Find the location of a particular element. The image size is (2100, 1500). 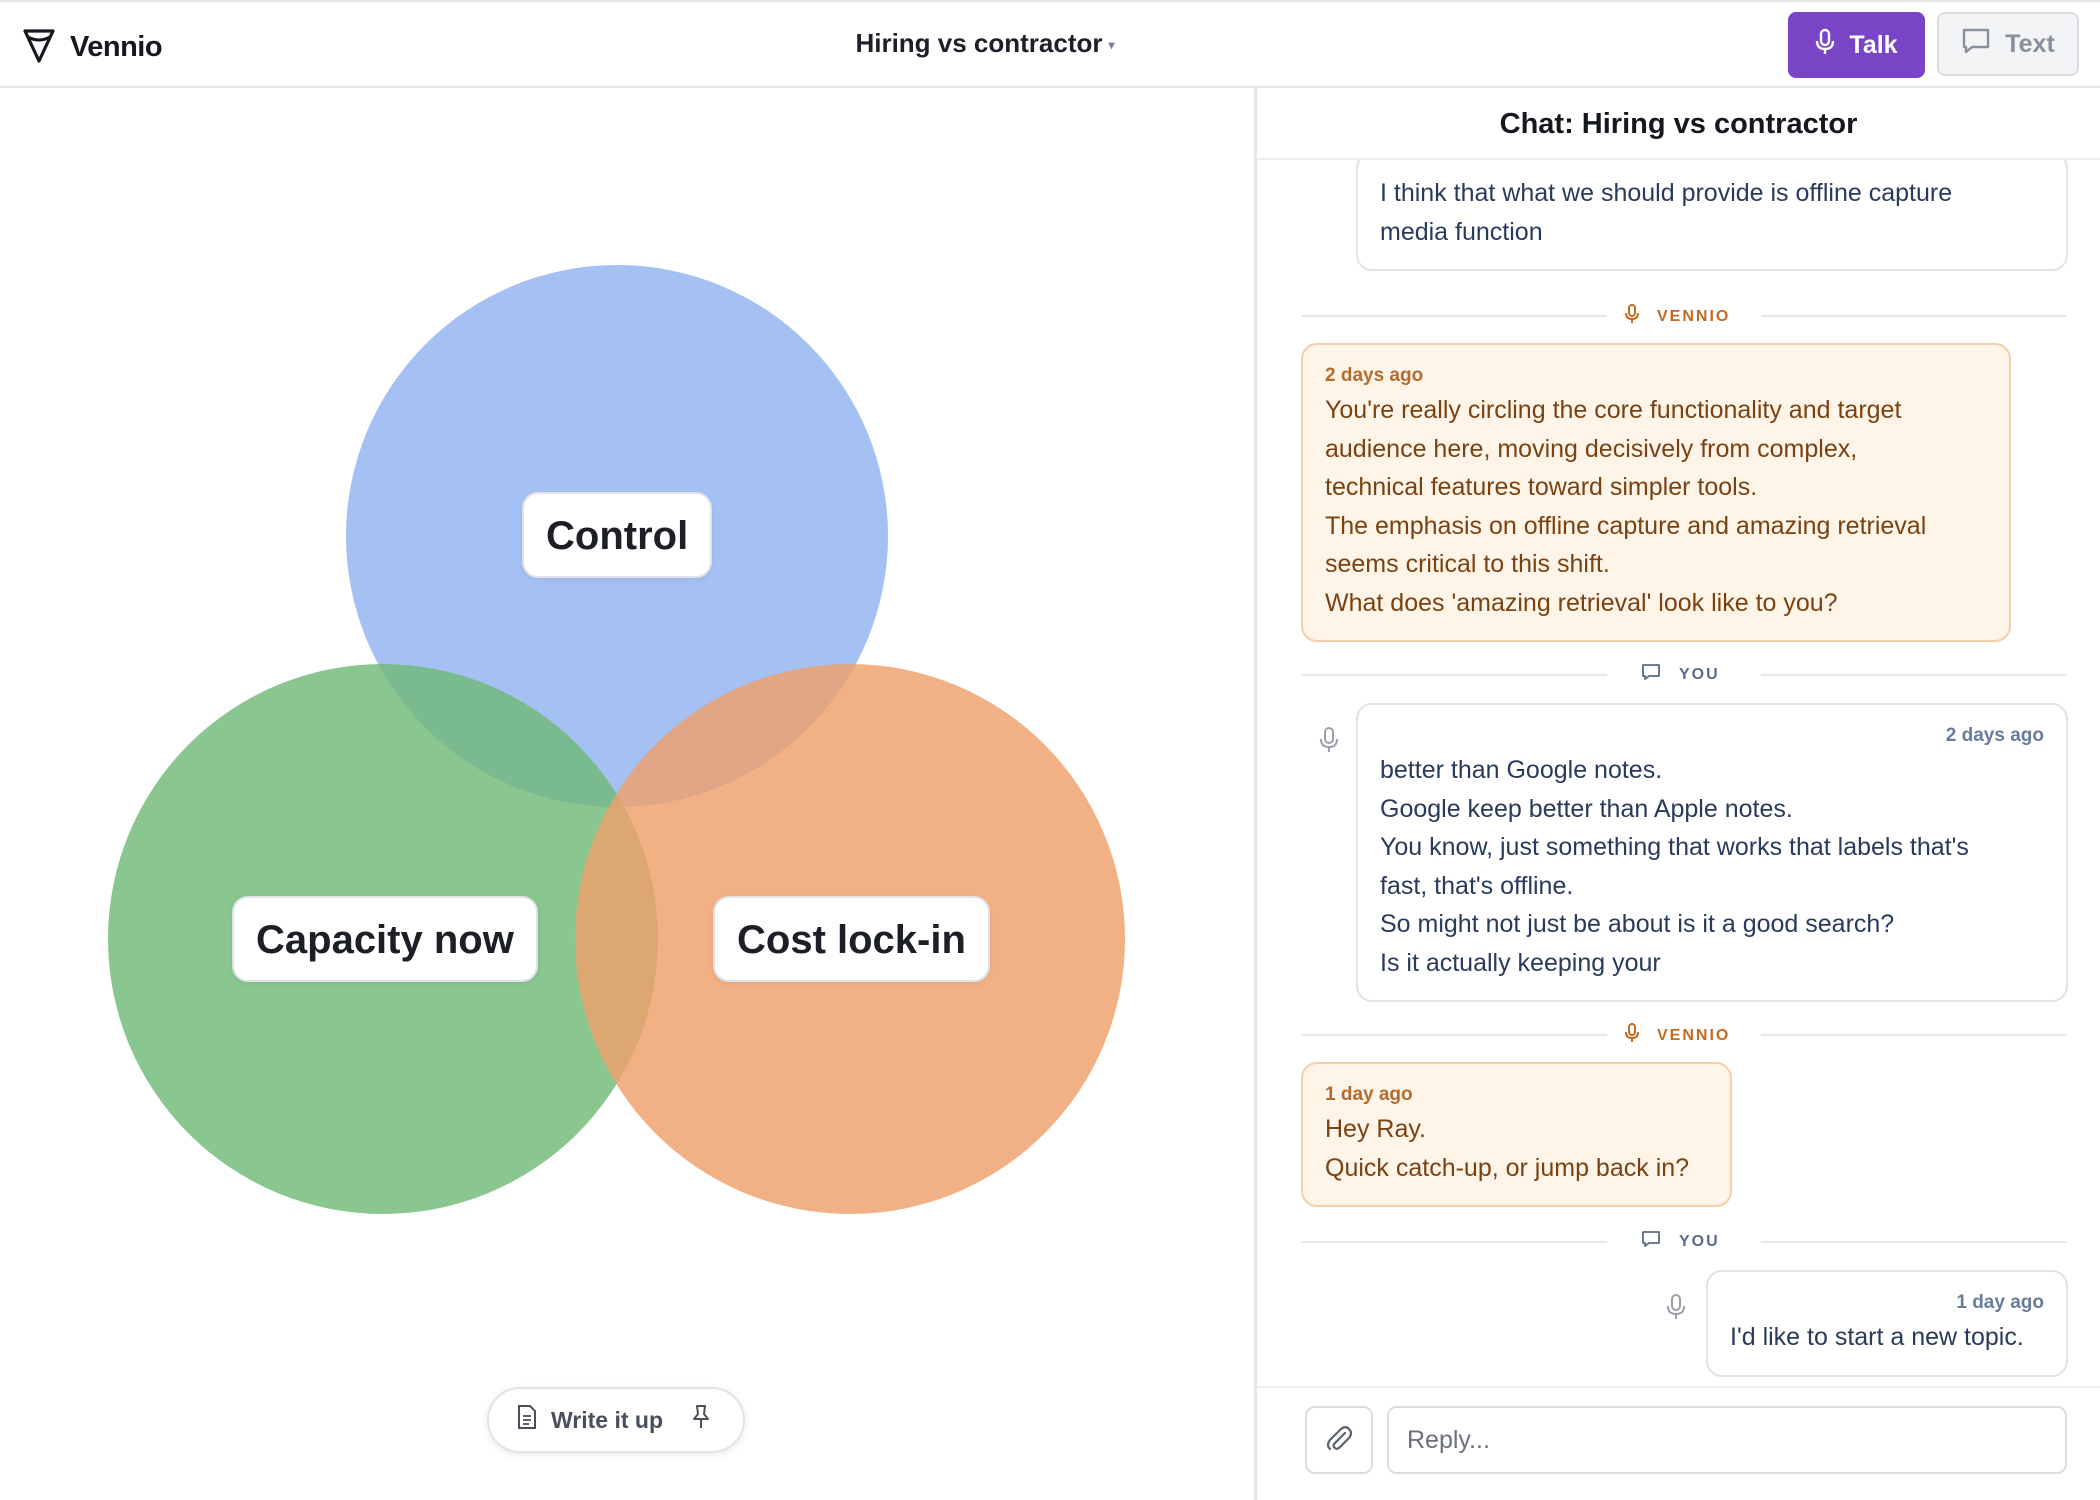

message-you: 1 day ago I'd like to start a new topic. is located at coordinates (1887, 1323).